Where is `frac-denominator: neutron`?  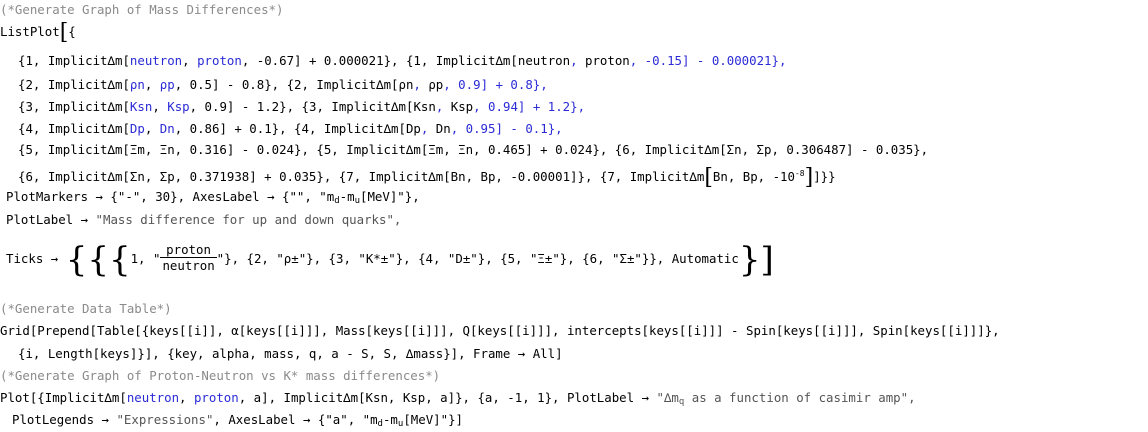
frac-denominator: neutron is located at coordinates (188, 265).